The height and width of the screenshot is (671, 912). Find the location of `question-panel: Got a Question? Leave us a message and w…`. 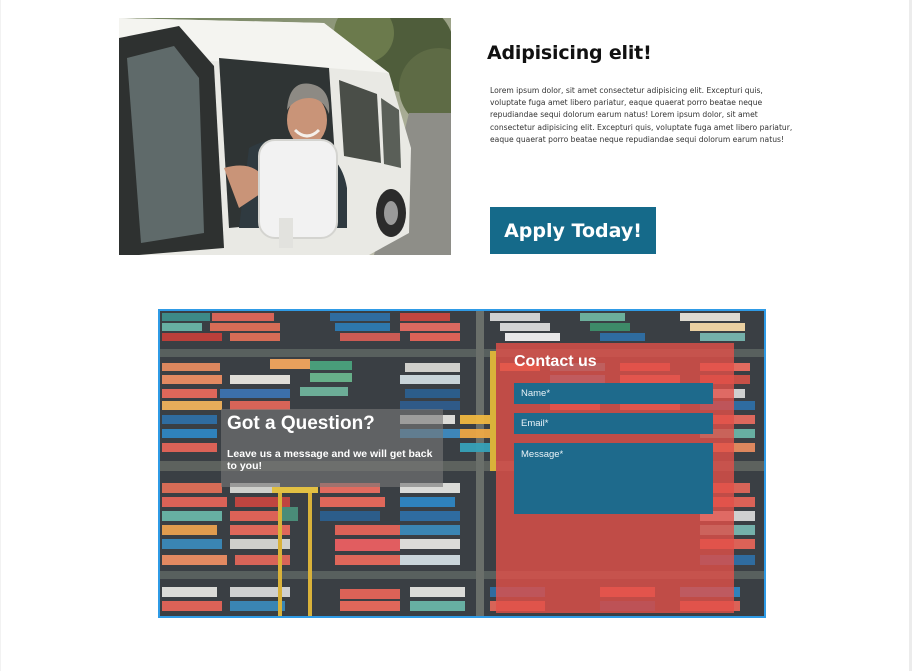

question-panel: Got a Question? Leave us a message and w… is located at coordinates (332, 448).